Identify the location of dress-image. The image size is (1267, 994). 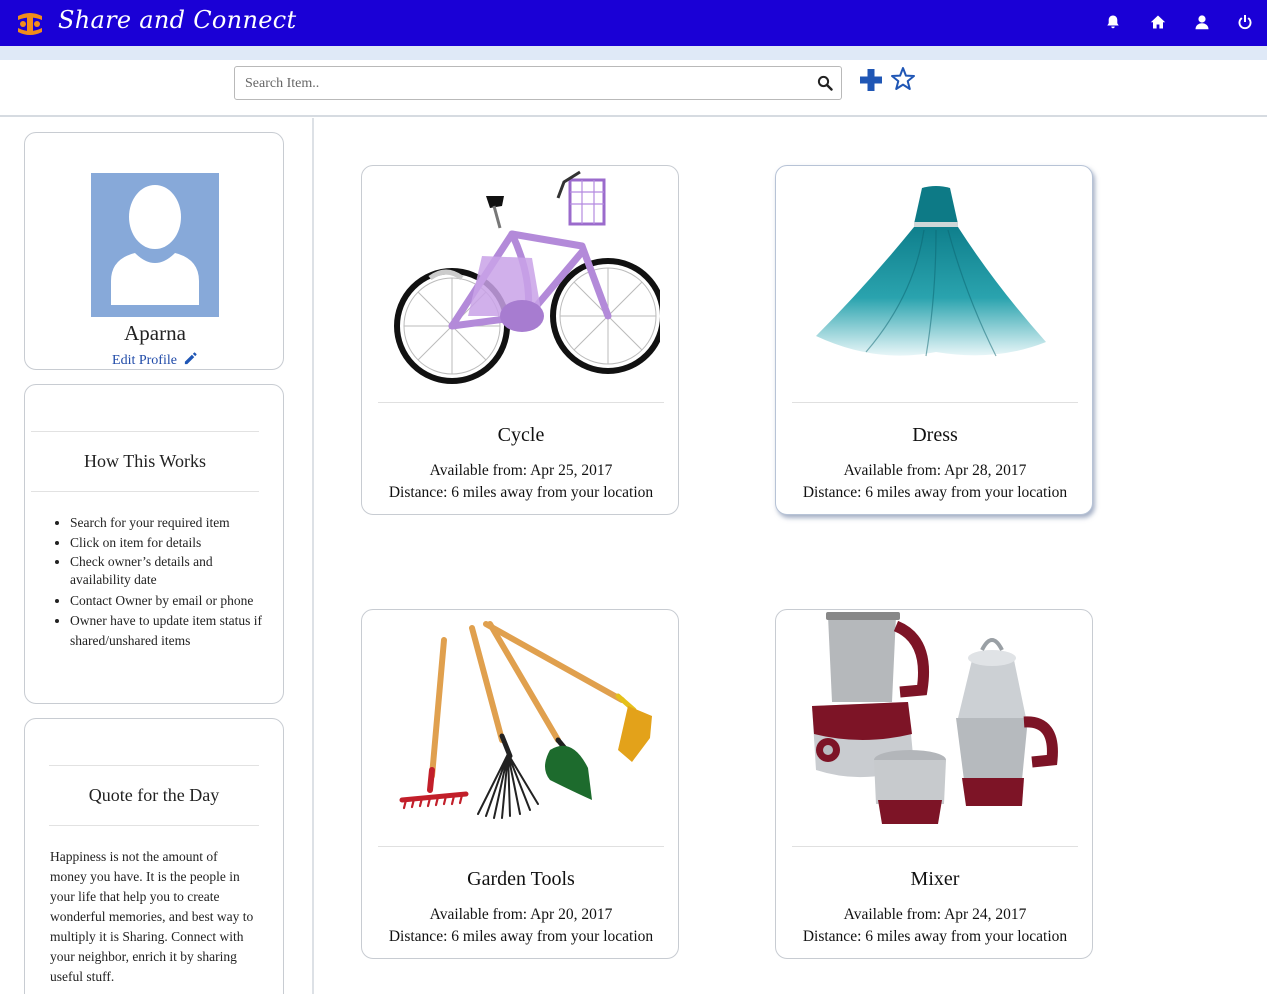
(931, 271).